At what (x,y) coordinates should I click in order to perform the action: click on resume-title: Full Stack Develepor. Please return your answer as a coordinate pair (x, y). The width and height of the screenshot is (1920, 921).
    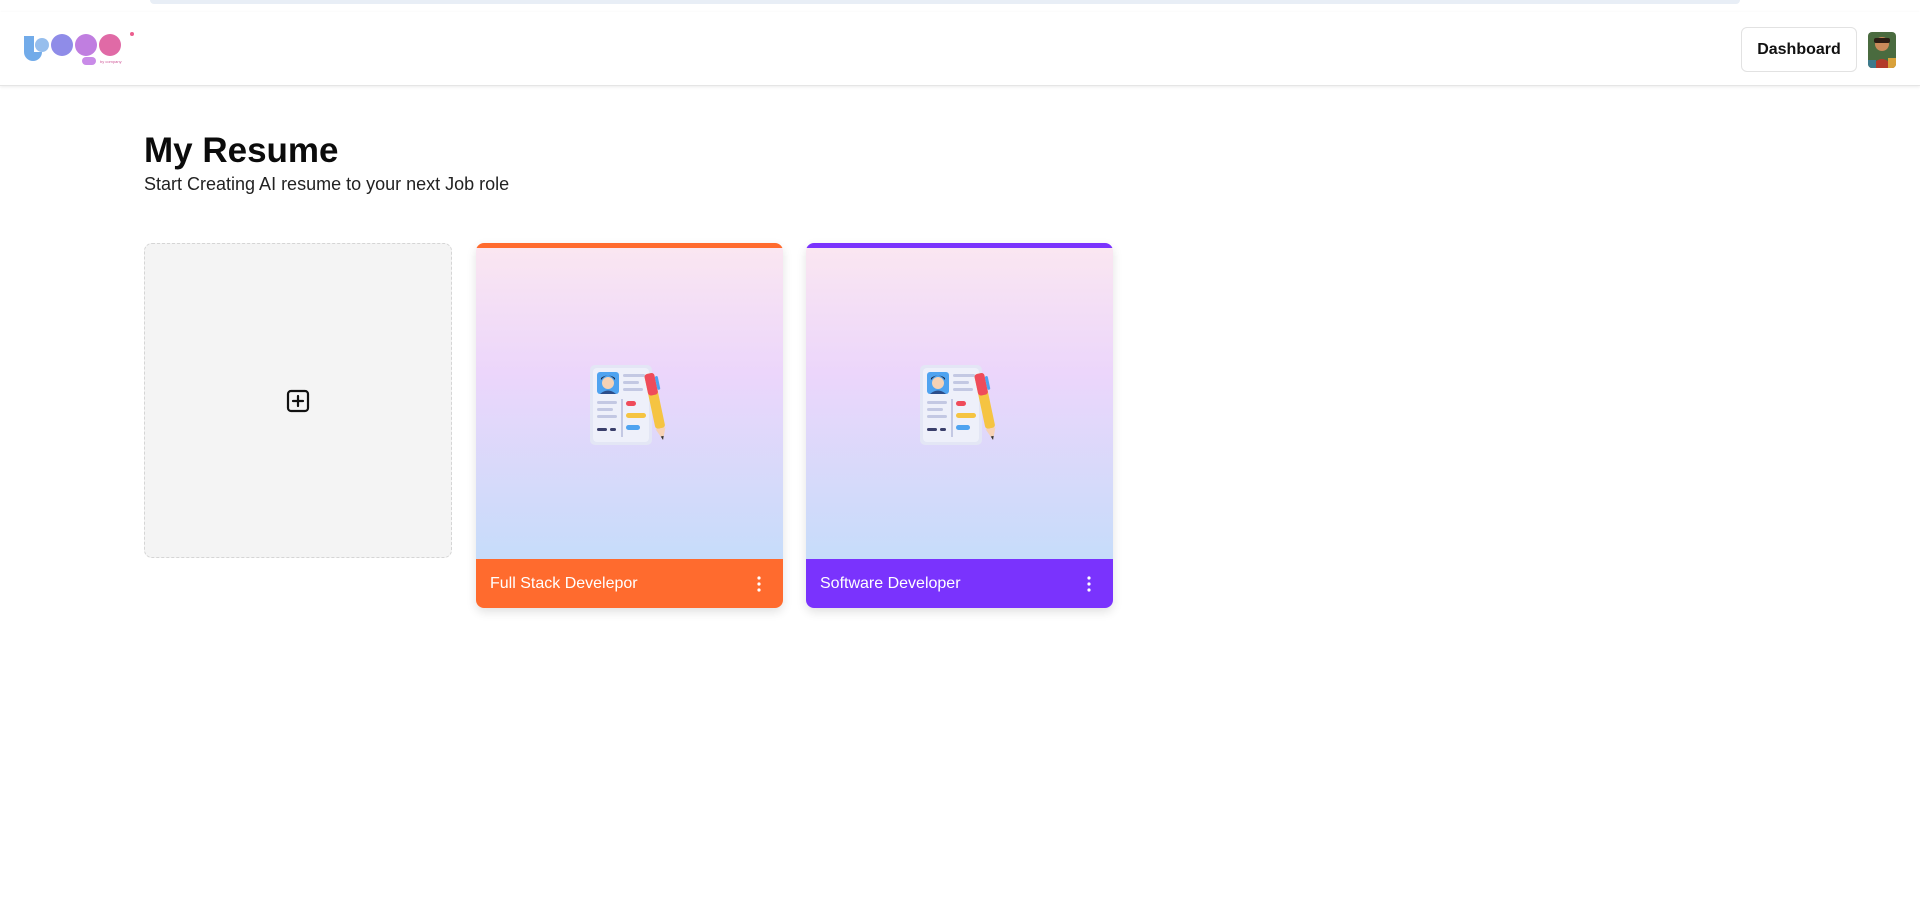
    Looking at the image, I should click on (564, 584).